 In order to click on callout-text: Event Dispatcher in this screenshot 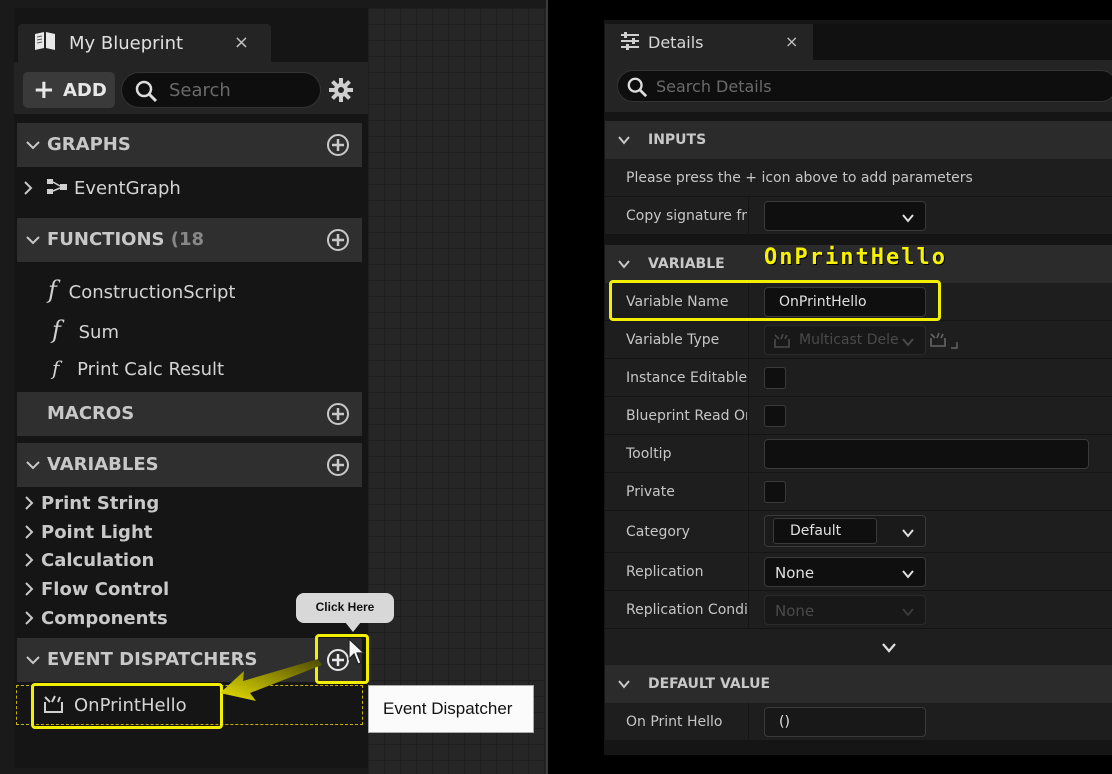, I will do `click(448, 708)`.